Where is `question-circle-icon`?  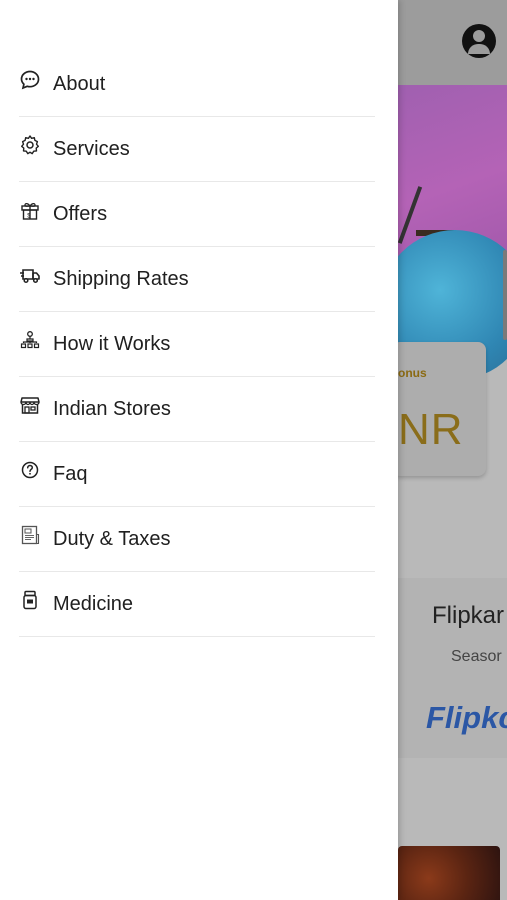
question-circle-icon is located at coordinates (30, 470).